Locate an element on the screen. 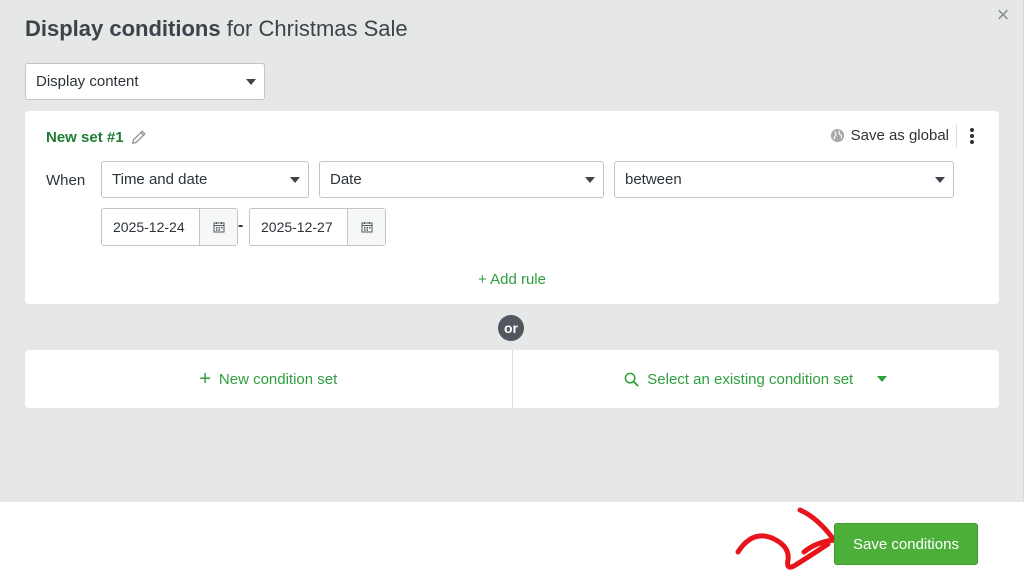 The image size is (1024, 580). rule-subfield-value: Date is located at coordinates (346, 179).